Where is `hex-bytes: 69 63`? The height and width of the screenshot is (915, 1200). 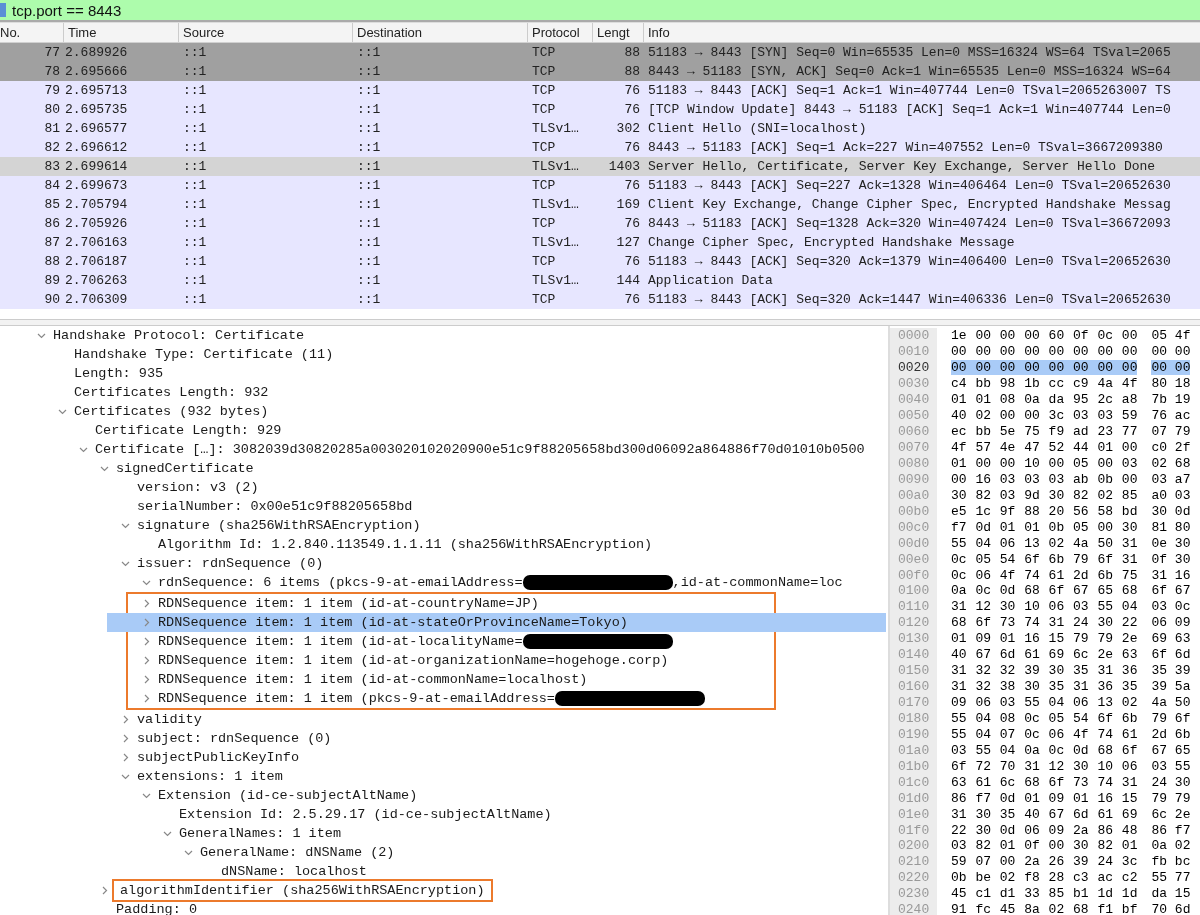 hex-bytes: 69 63 is located at coordinates (1171, 639).